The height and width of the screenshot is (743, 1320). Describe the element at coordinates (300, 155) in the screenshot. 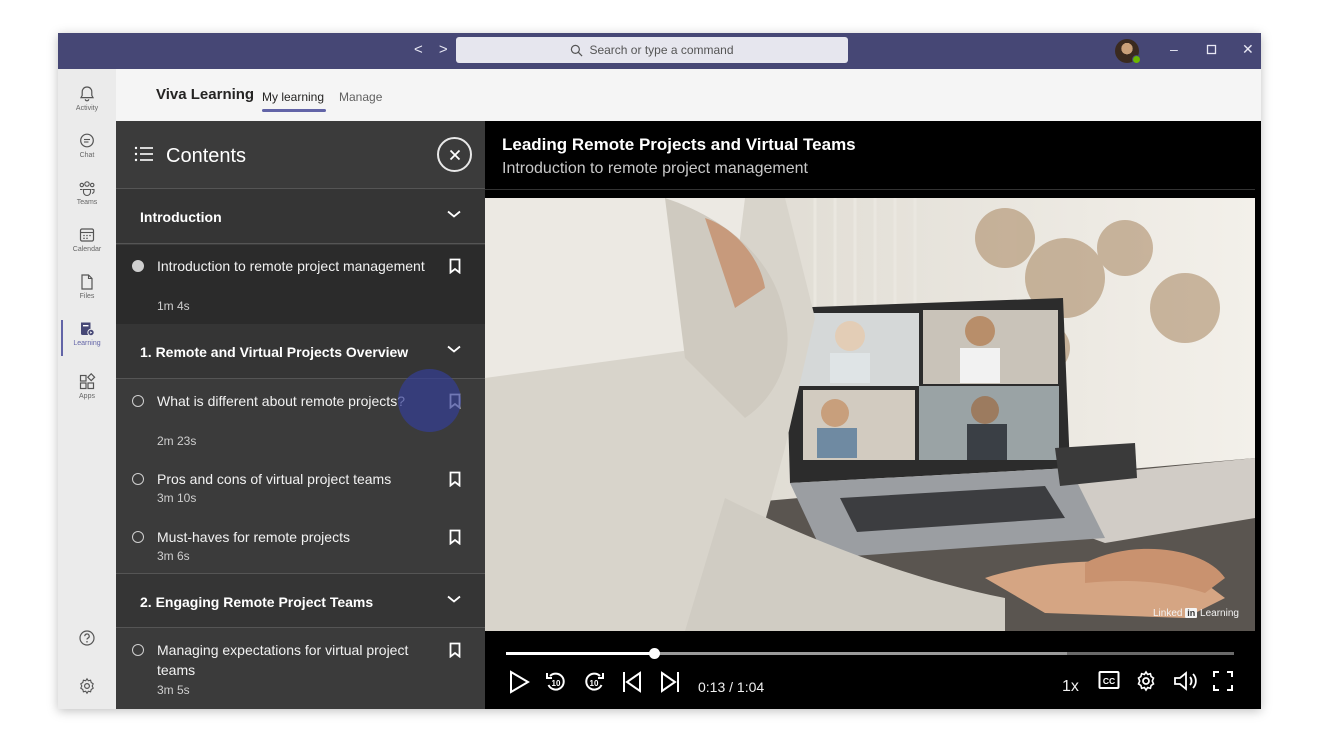

I see `contents-header: Contents` at that location.